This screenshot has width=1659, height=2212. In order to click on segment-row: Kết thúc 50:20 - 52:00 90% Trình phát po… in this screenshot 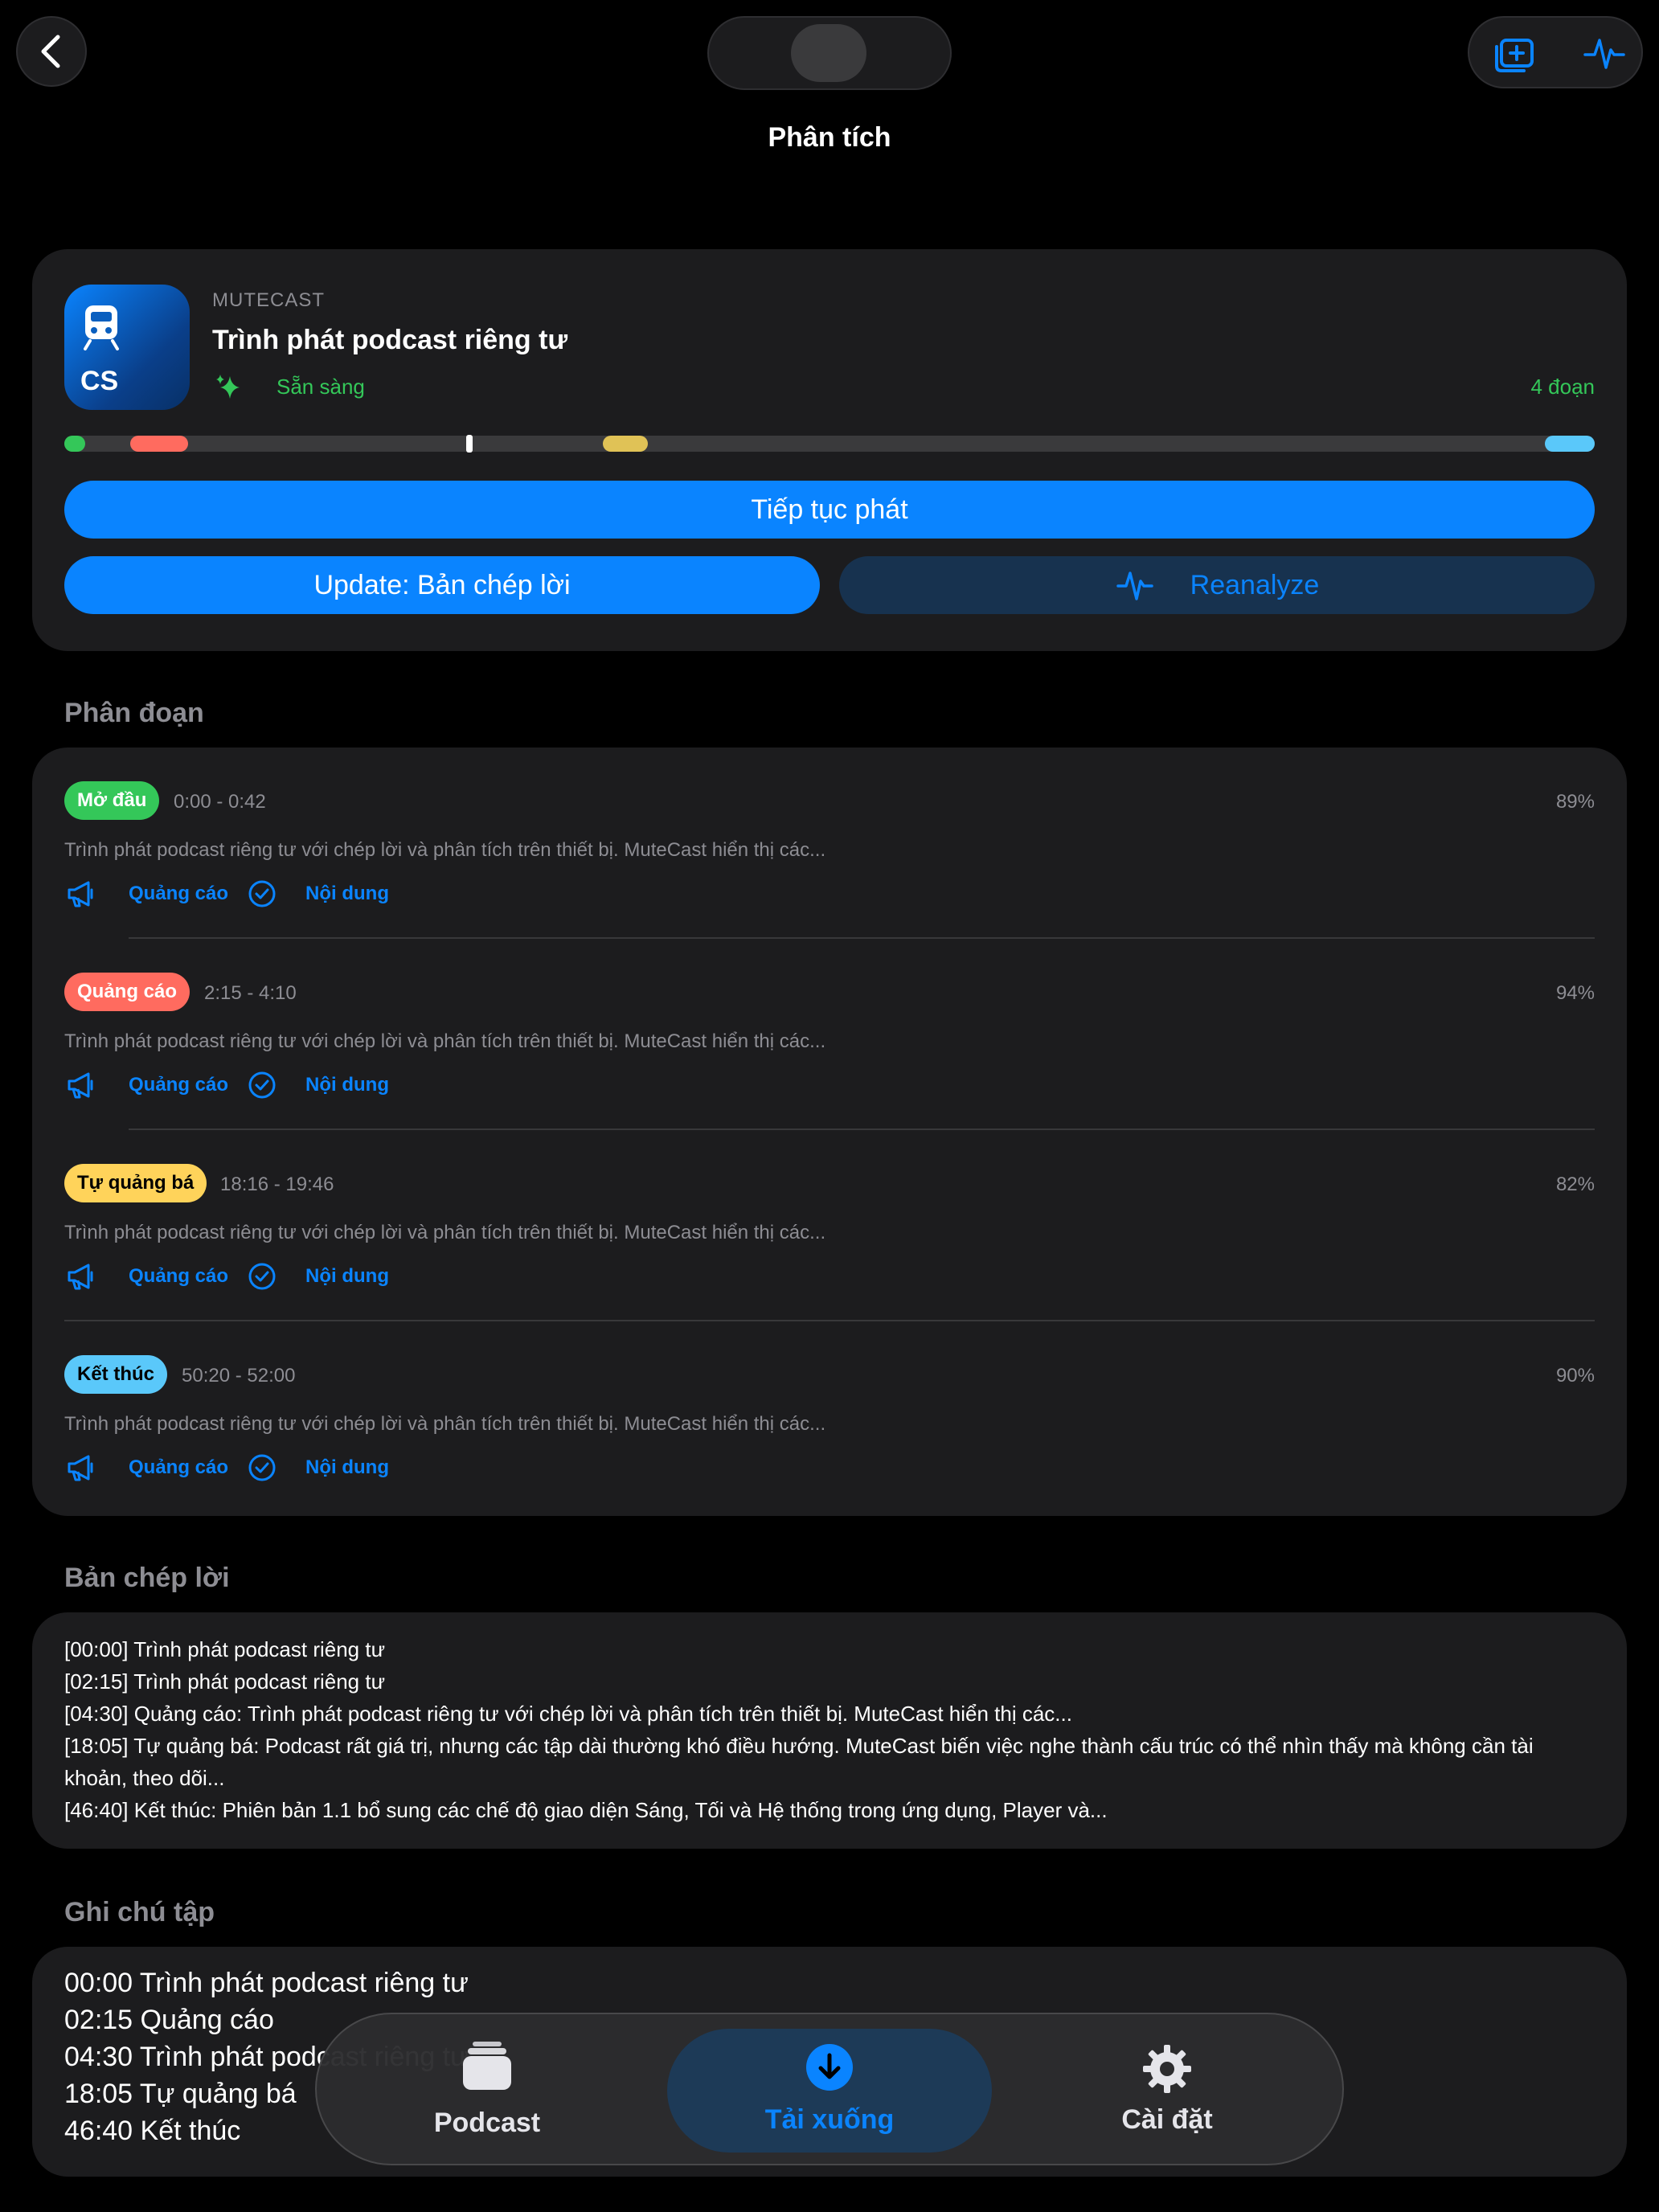, I will do `click(829, 1417)`.